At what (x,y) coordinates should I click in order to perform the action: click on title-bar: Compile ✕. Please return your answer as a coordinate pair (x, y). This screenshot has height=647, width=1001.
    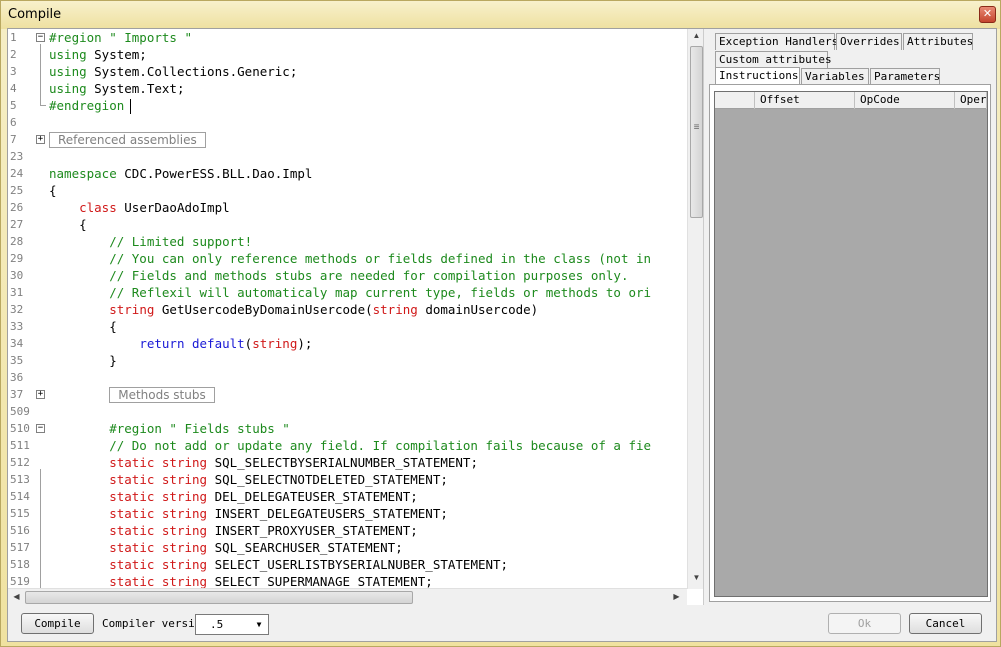
    Looking at the image, I should click on (500, 15).